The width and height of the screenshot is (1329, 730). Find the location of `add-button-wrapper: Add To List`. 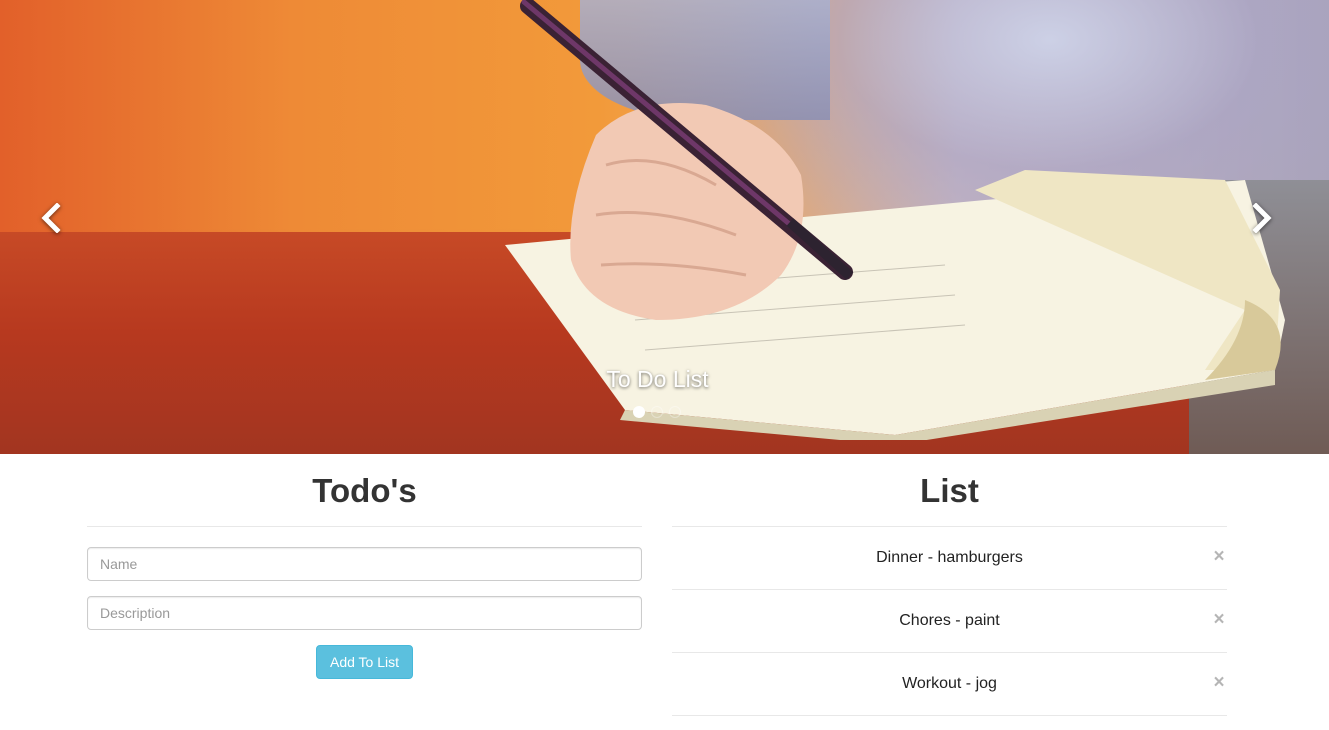

add-button-wrapper: Add To List is located at coordinates (364, 662).